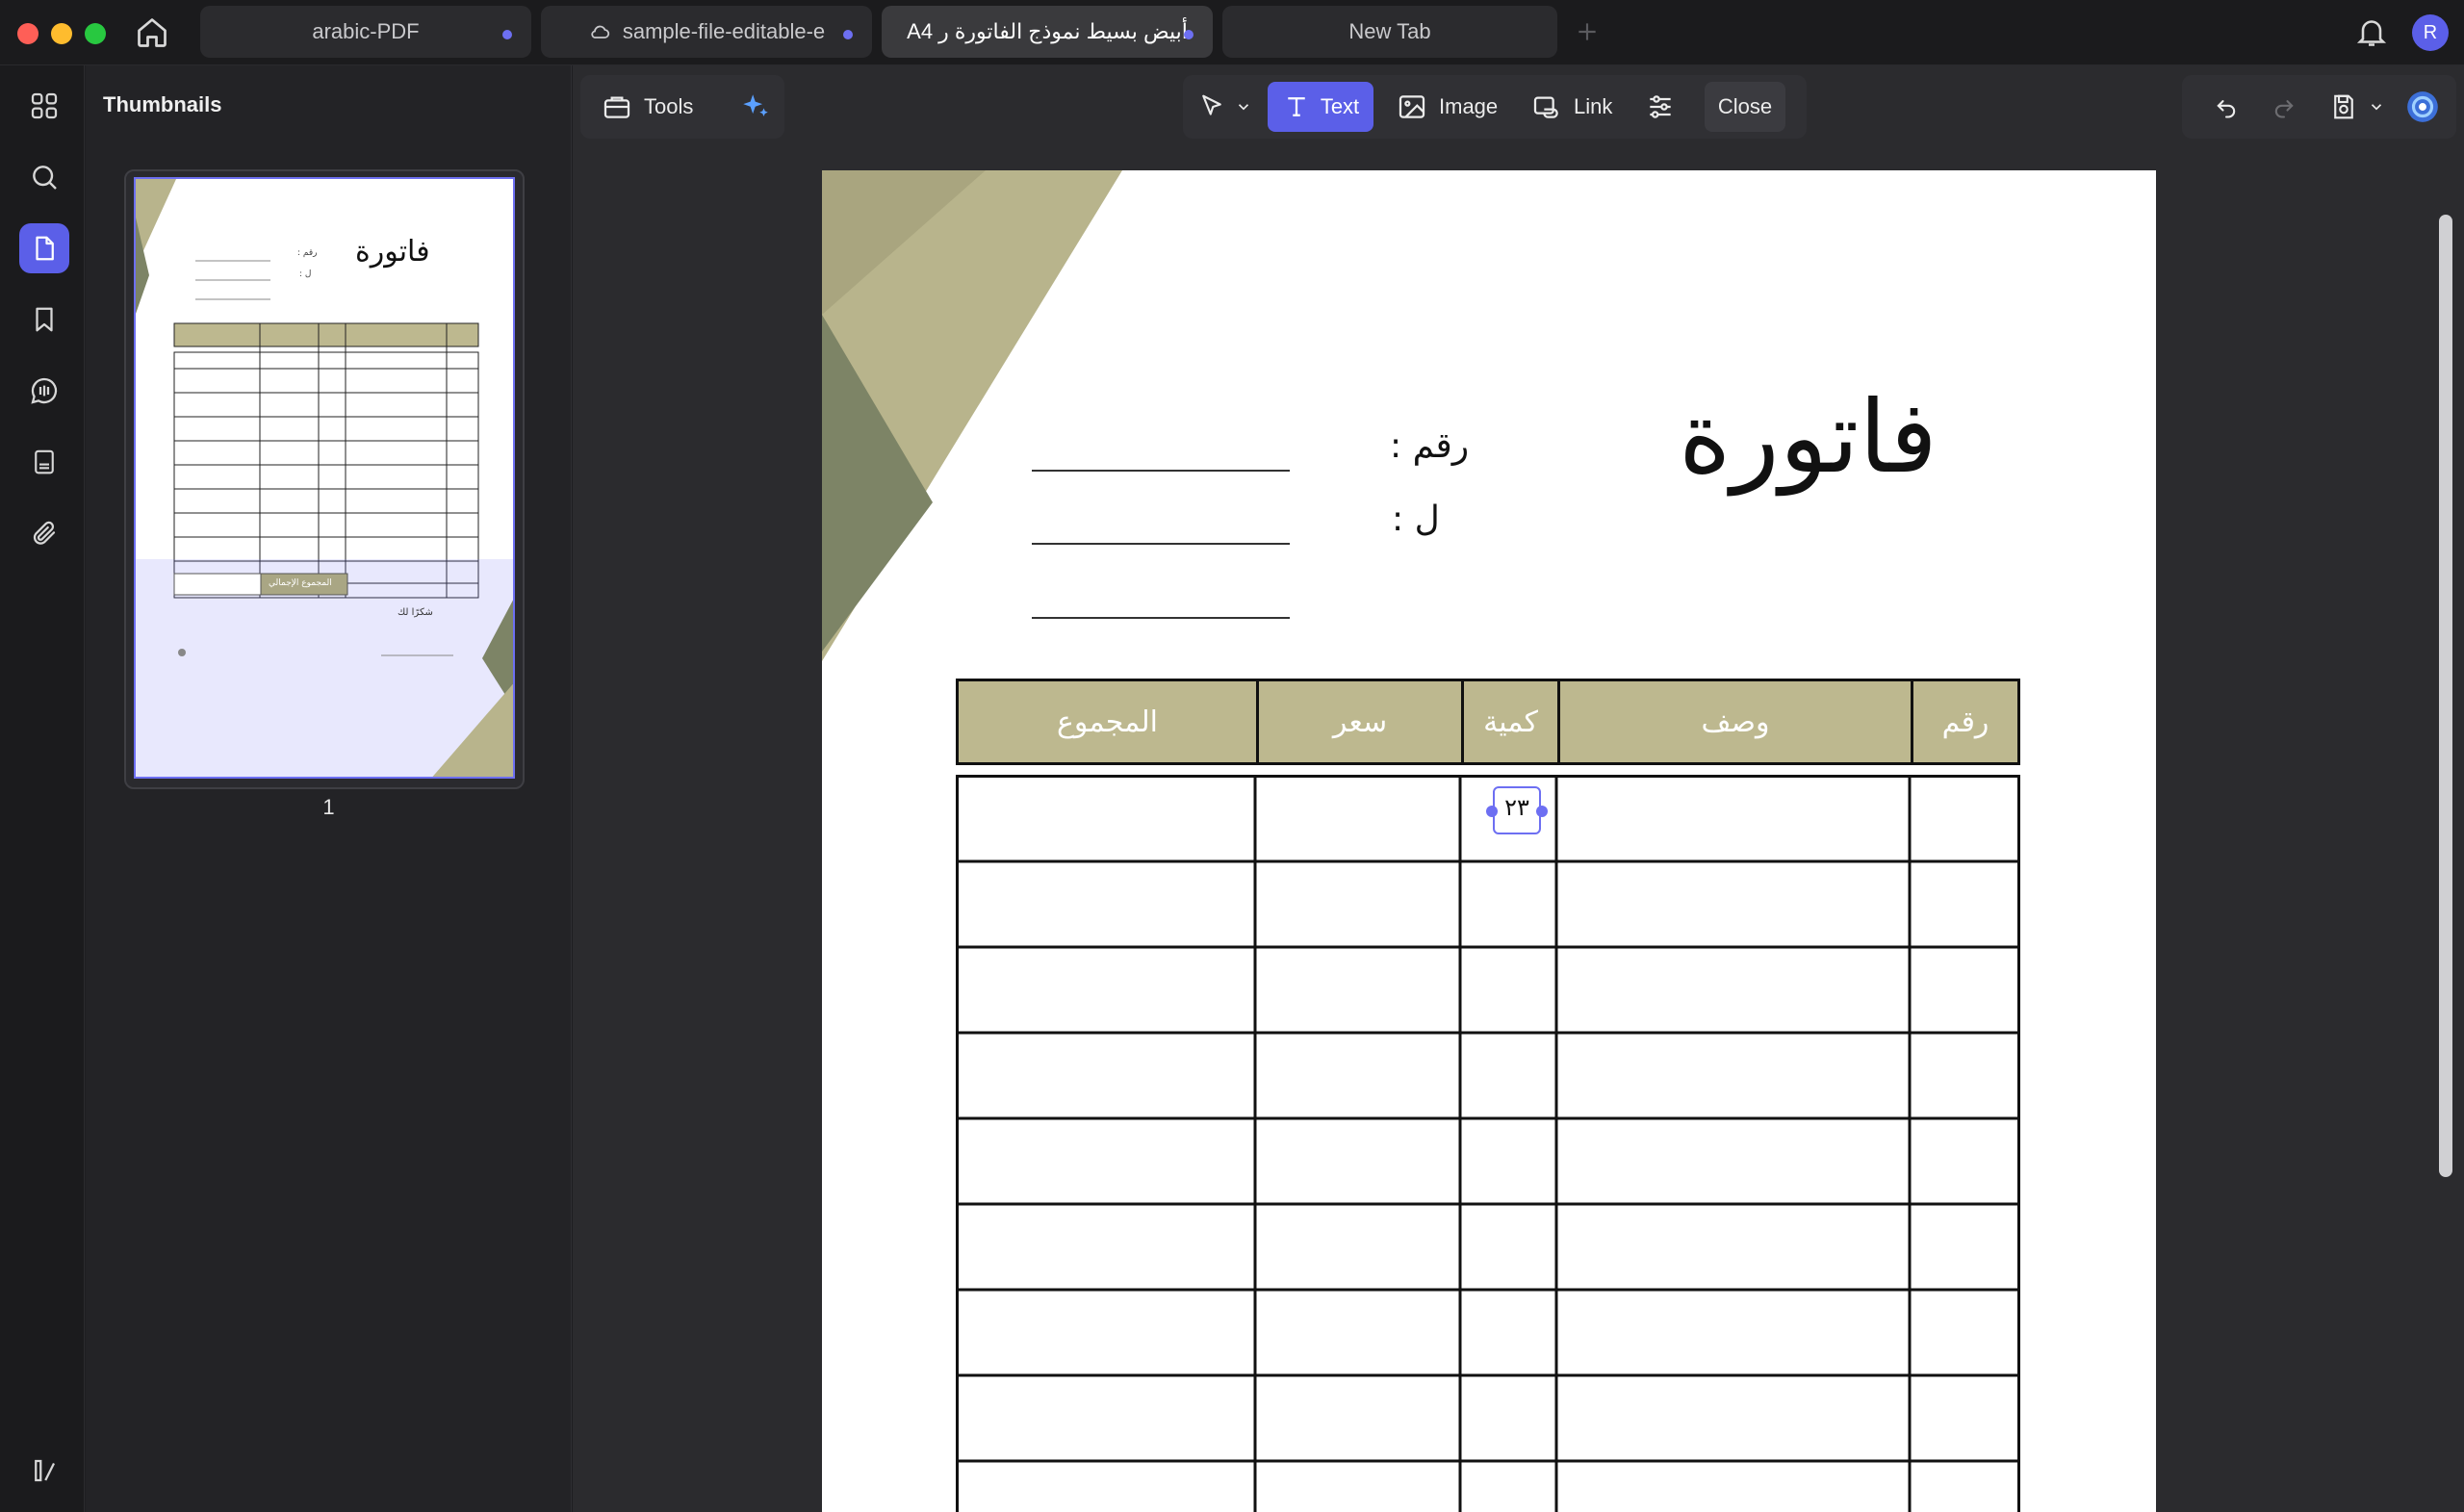  Describe the element at coordinates (1593, 106) in the screenshot. I see `link-tool-label: Link` at that location.